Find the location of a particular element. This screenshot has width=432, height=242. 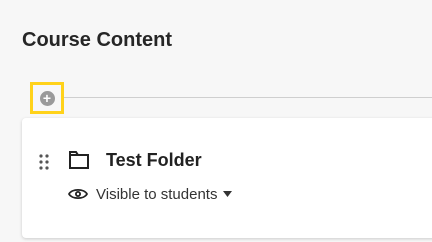

plus-circle-icon: + is located at coordinates (47, 98).